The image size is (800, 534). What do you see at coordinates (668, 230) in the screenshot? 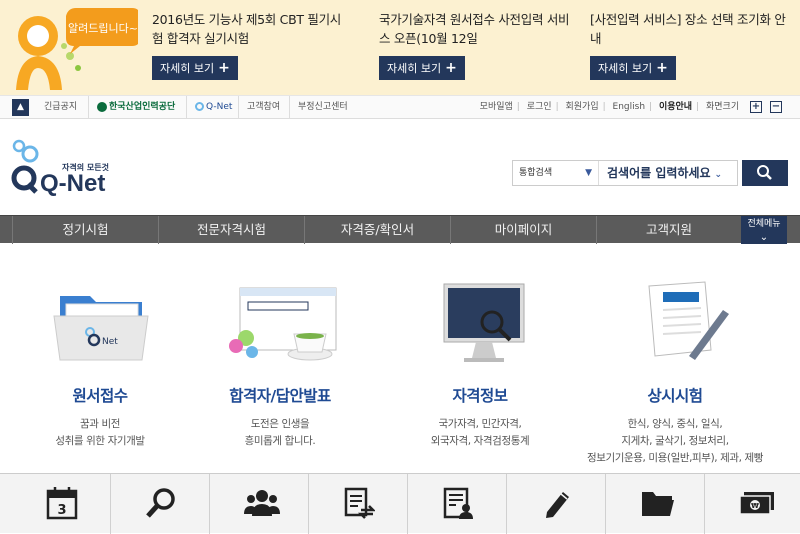
I see `nav-item-support: 고객지원` at bounding box center [668, 230].